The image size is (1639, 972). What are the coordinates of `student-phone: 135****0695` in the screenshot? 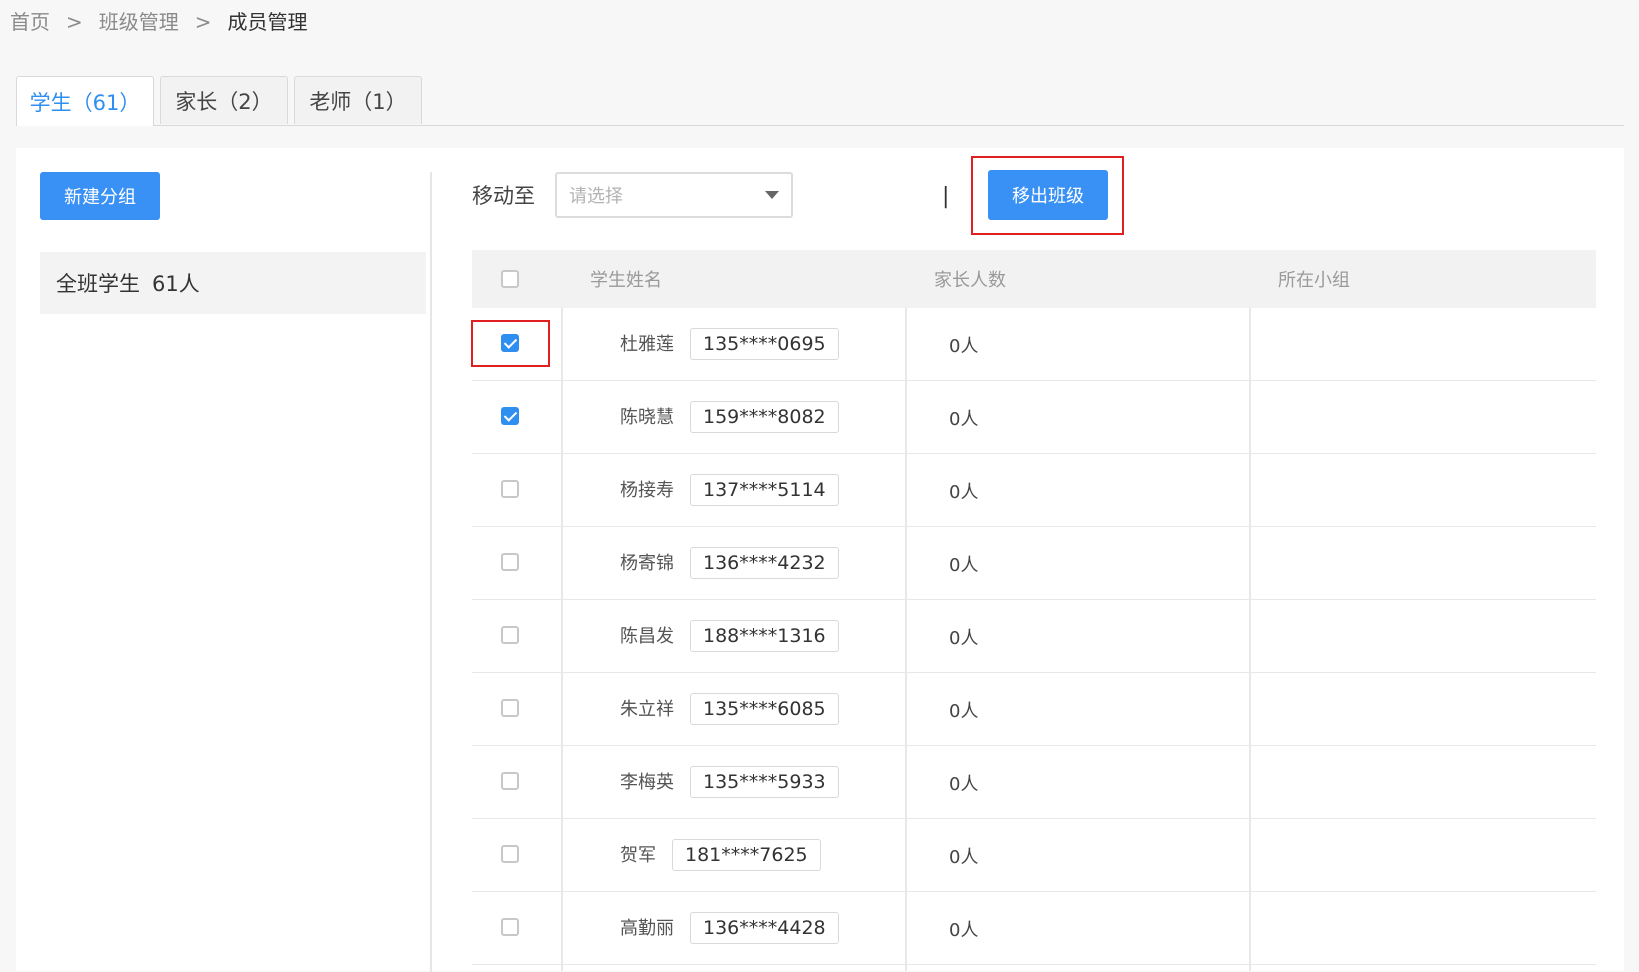 It's located at (764, 344).